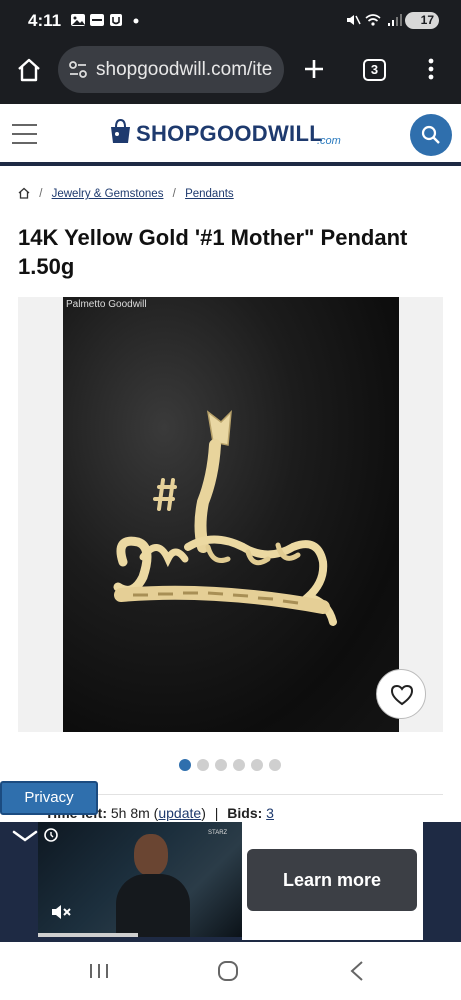 The width and height of the screenshot is (461, 1000). I want to click on time-left-value: 5h 8m, so click(130, 813).